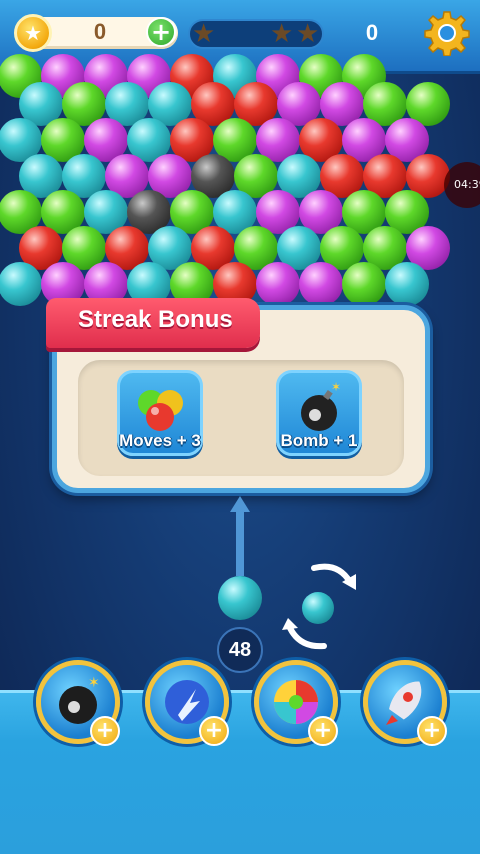 The width and height of the screenshot is (480, 854). What do you see at coordinates (336, 577) in the screenshot?
I see `swap-arrow-top-icon` at bounding box center [336, 577].